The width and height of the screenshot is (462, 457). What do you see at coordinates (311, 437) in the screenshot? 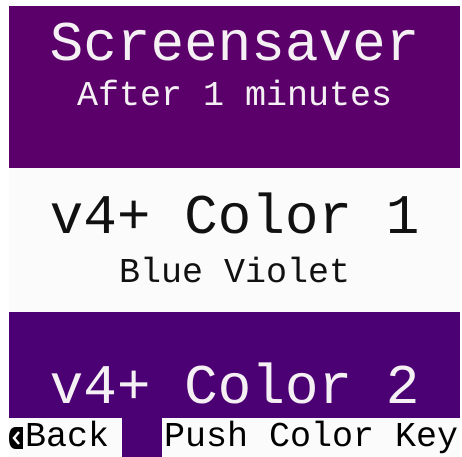
I see `softkey: Push Color Key` at bounding box center [311, 437].